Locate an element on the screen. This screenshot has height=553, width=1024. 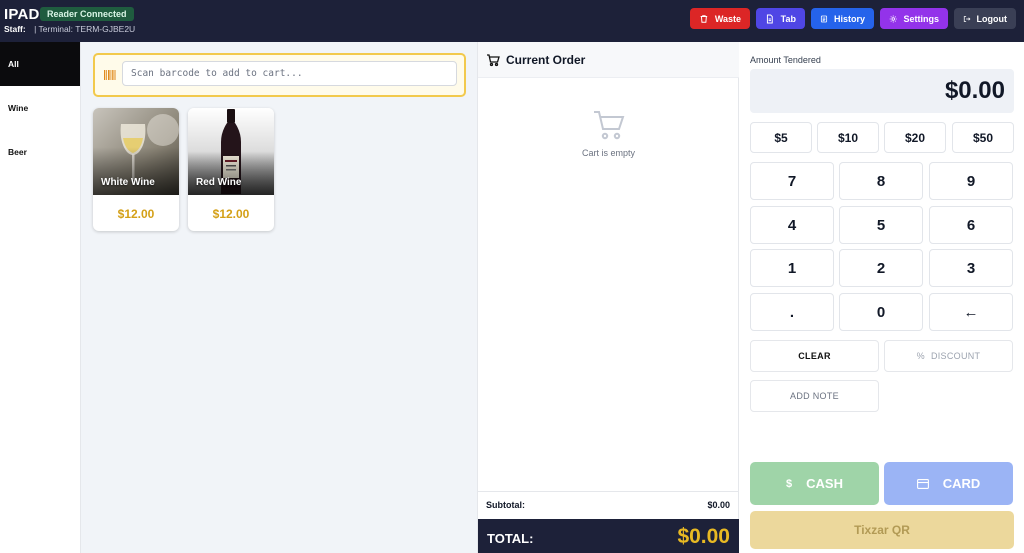
waste-button: Waste is located at coordinates (720, 18).